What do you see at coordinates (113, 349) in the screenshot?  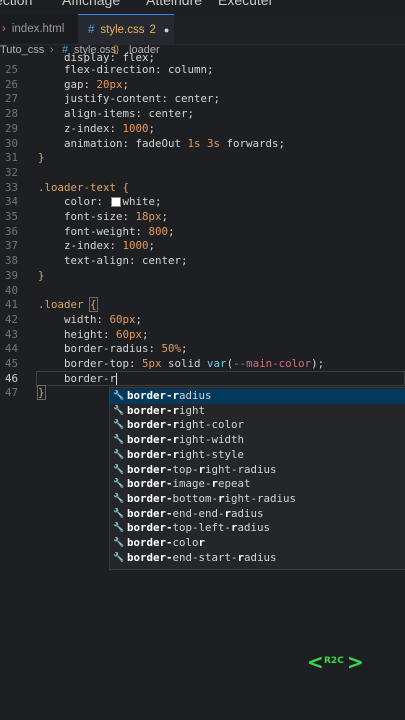 I see `code-text: border-radius: 50%;` at bounding box center [113, 349].